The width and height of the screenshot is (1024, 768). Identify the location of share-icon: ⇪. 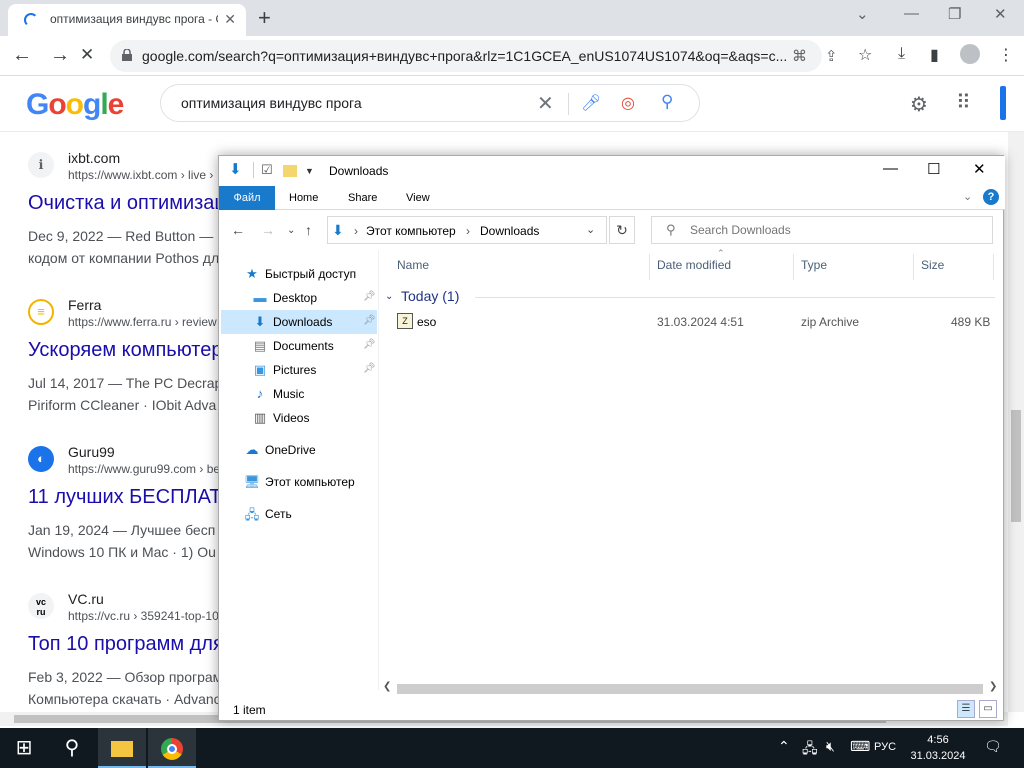
(831, 56).